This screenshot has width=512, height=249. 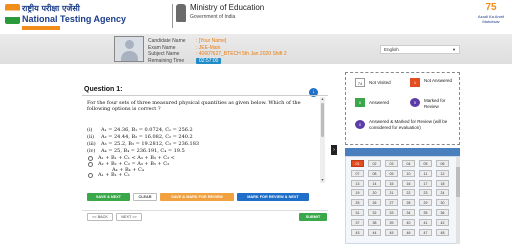 What do you see at coordinates (322, 120) in the screenshot?
I see `scrollbar-thumb` at bounding box center [322, 120].